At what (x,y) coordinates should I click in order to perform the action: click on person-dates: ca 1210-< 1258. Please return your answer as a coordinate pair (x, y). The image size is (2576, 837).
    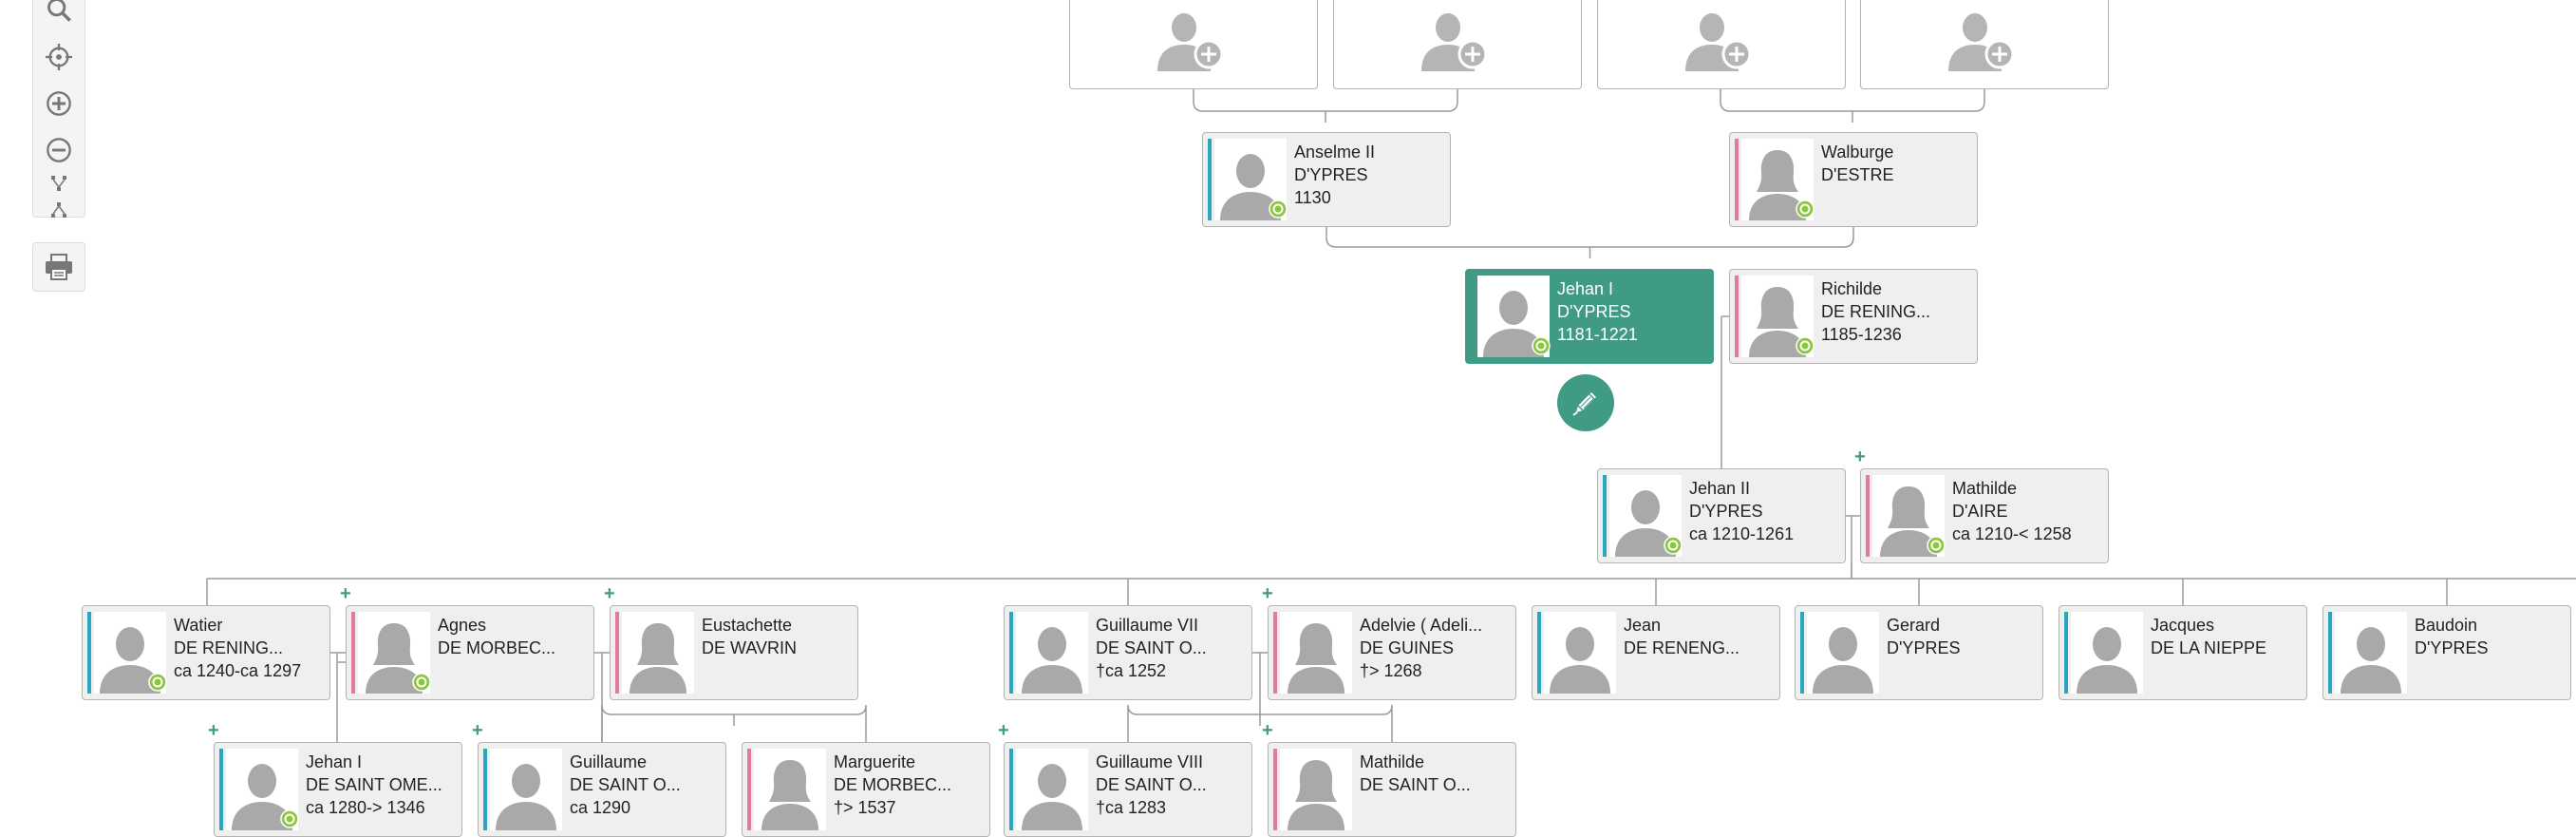
    Looking at the image, I should click on (2012, 533).